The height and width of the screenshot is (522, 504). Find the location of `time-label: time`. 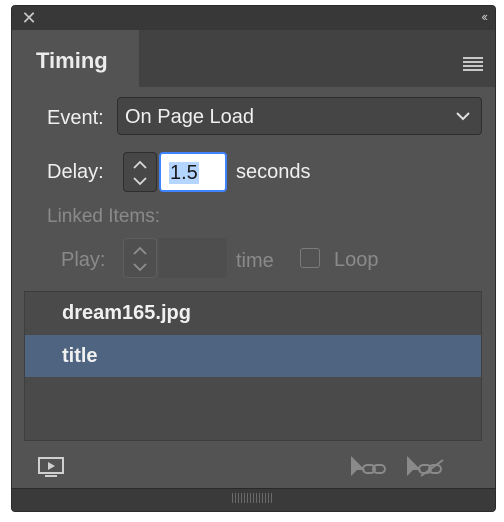

time-label: time is located at coordinates (255, 261).